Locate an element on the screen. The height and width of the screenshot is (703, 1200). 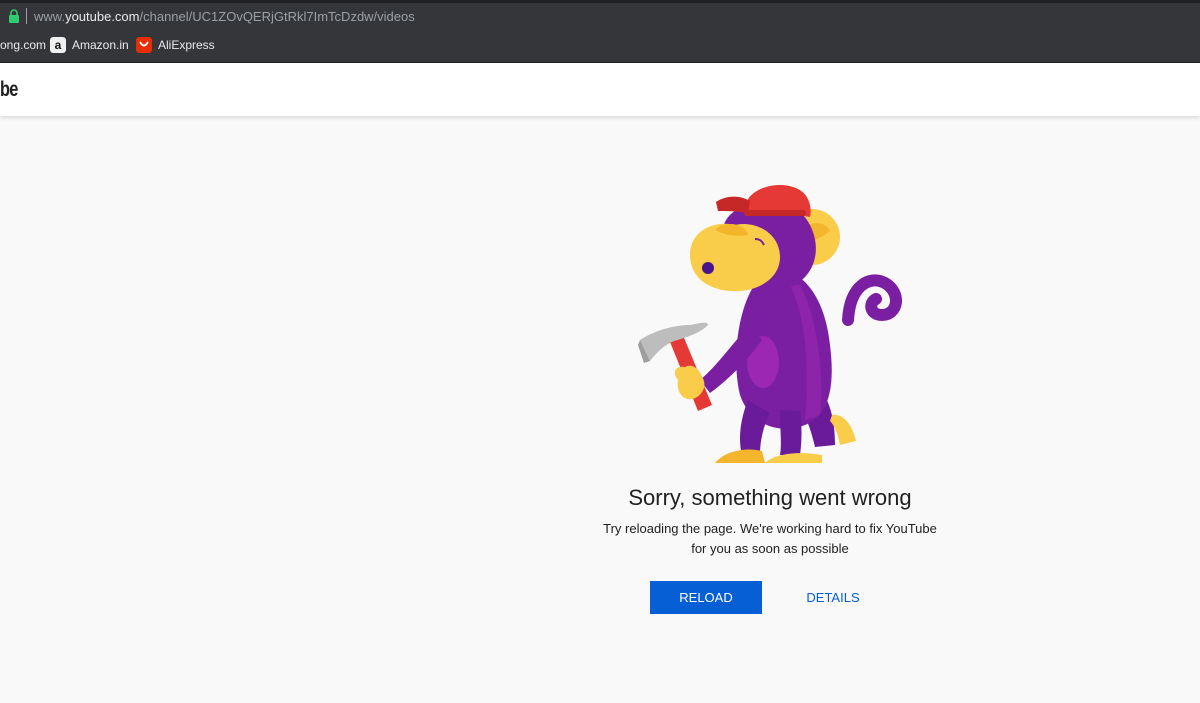
amazon-icon: a is located at coordinates (58, 45).